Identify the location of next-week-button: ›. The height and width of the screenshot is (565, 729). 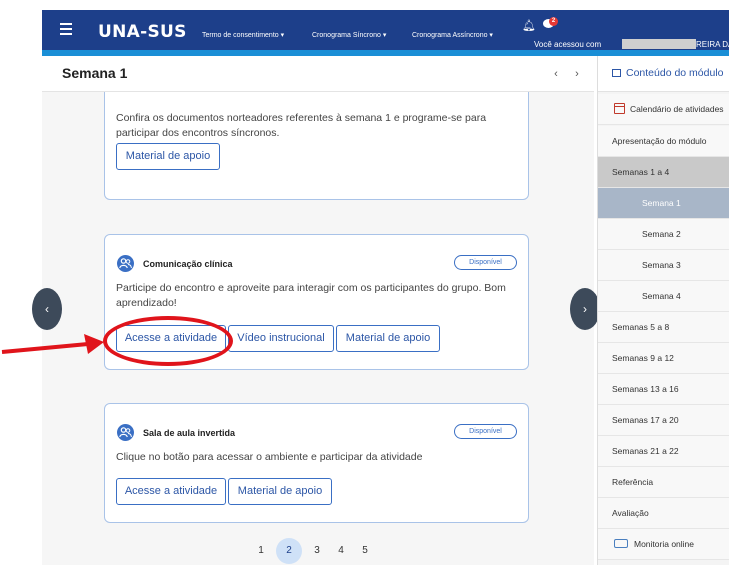
(577, 74).